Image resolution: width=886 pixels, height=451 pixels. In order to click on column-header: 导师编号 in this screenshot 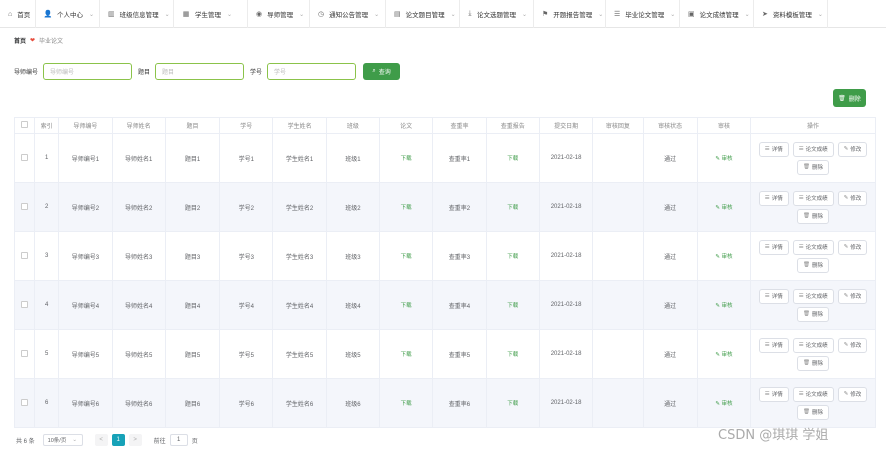, I will do `click(85, 125)`.